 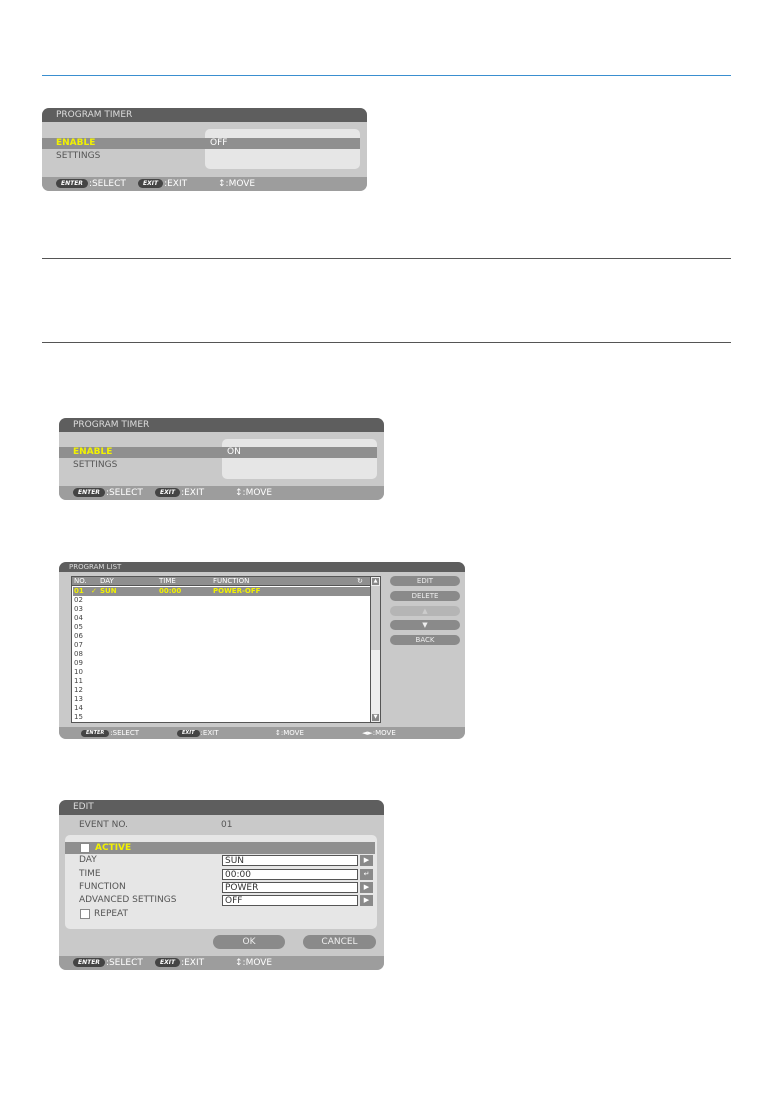 What do you see at coordinates (88, 860) in the screenshot?
I see `day-label: DAY` at bounding box center [88, 860].